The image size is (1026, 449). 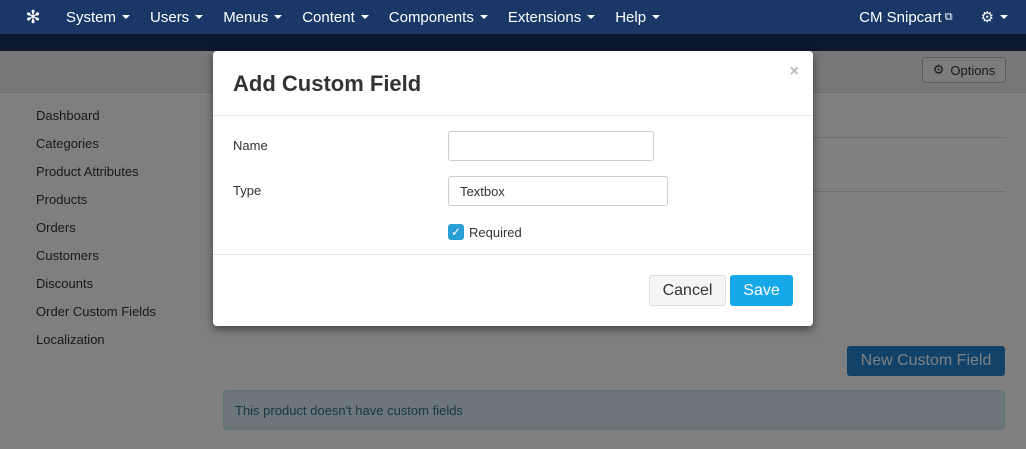 I want to click on menu-label: Menus, so click(x=246, y=17).